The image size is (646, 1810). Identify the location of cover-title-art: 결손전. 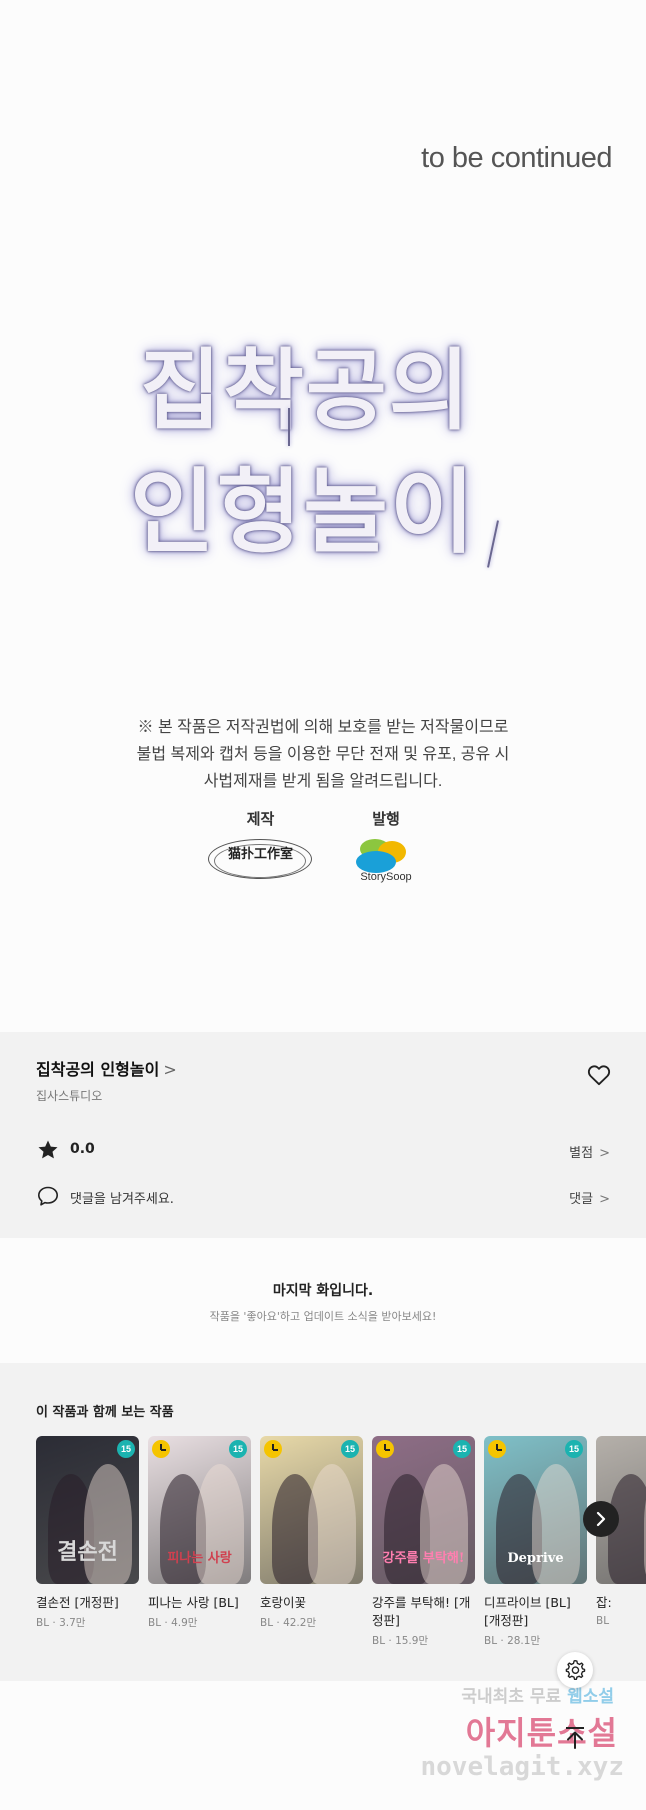
(87, 1552).